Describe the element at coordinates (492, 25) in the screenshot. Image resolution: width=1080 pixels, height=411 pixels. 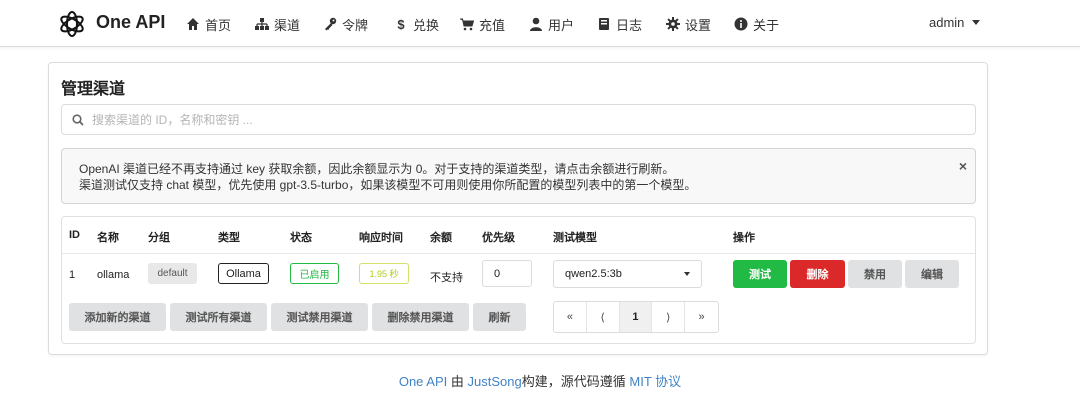
I see `nav-label: 充值` at that location.